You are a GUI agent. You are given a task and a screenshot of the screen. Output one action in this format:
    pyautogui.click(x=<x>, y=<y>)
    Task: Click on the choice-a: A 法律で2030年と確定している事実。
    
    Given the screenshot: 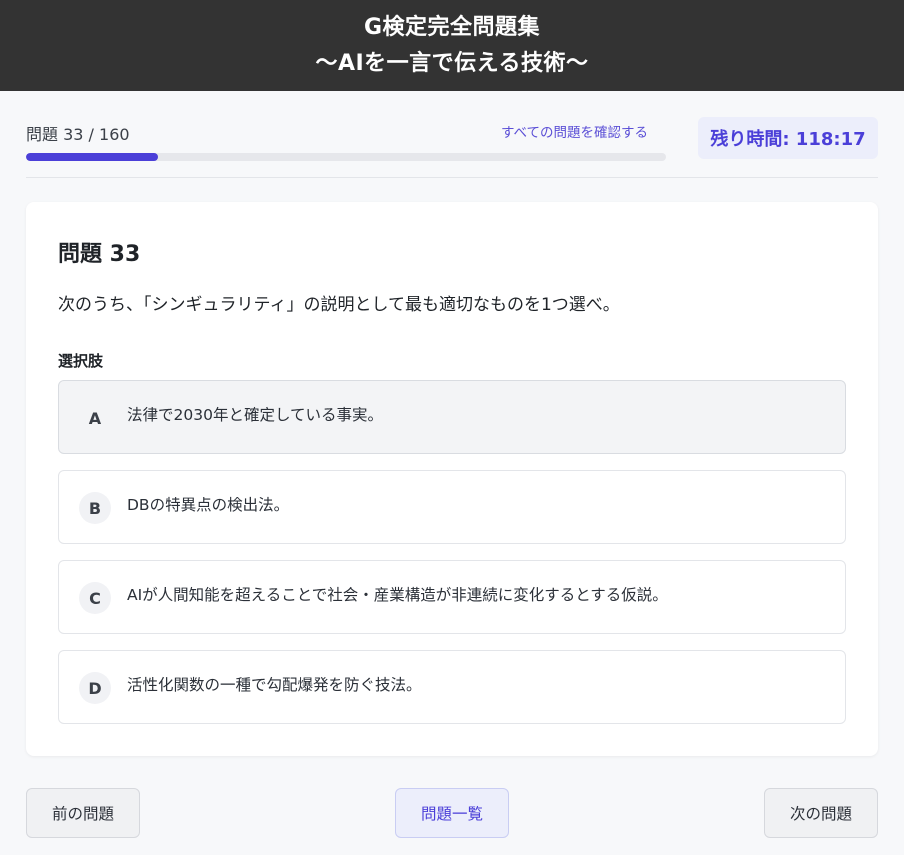 What is the action you would take?
    pyautogui.click(x=452, y=417)
    